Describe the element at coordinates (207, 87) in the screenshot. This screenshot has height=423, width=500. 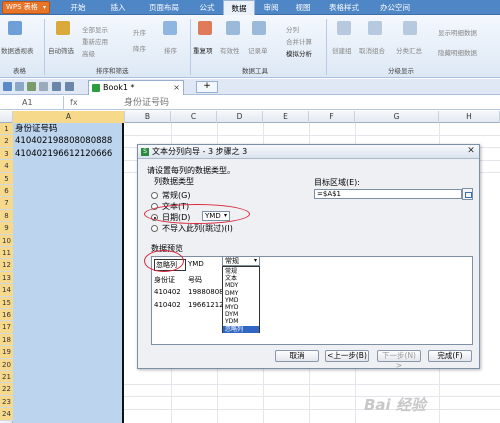
I see `new-tab-button: +` at that location.